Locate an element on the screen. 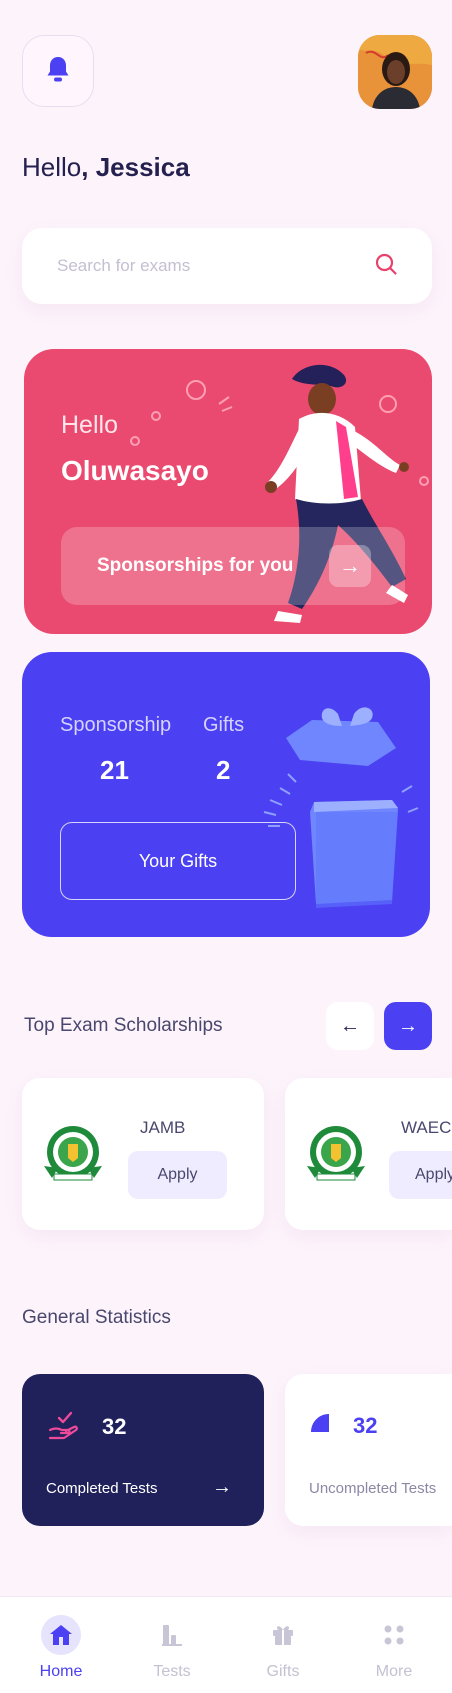  home-icon is located at coordinates (61, 1635).